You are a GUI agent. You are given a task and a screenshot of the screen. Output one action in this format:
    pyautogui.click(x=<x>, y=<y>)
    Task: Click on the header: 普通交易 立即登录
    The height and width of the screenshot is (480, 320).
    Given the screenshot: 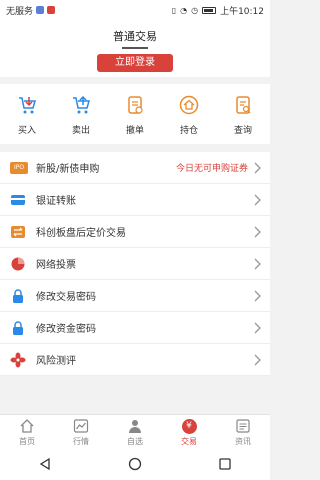 What is the action you would take?
    pyautogui.click(x=135, y=48)
    